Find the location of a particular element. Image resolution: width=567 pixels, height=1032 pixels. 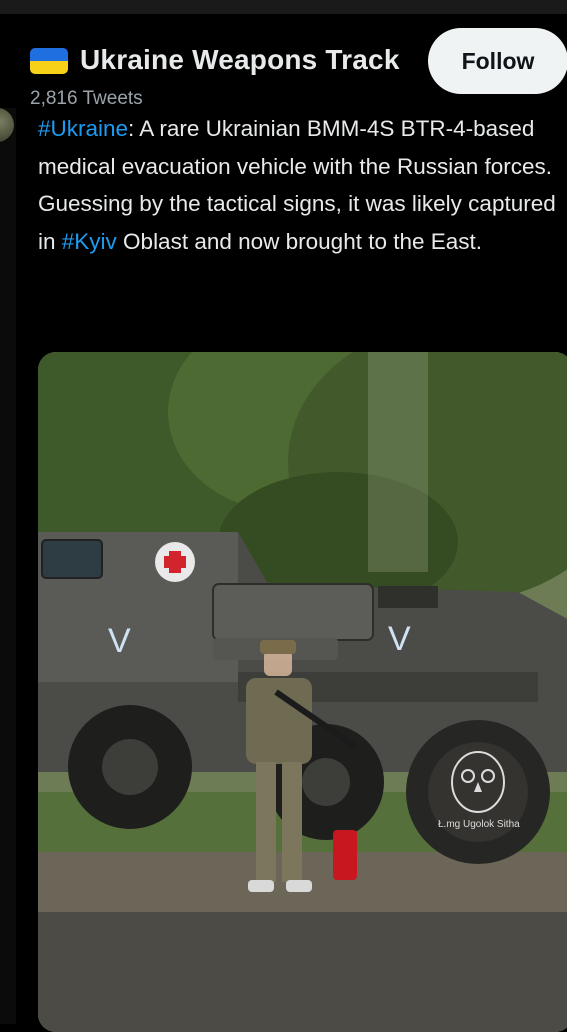

thread-line is located at coordinates (8, 566).